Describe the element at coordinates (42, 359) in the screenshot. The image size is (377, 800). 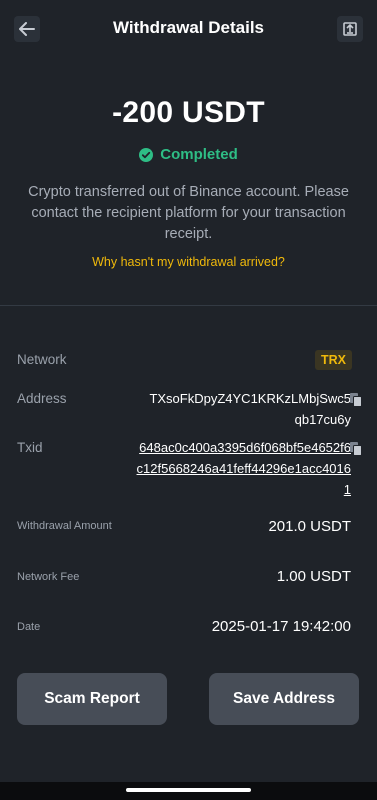
I see `network-label: Network` at that location.